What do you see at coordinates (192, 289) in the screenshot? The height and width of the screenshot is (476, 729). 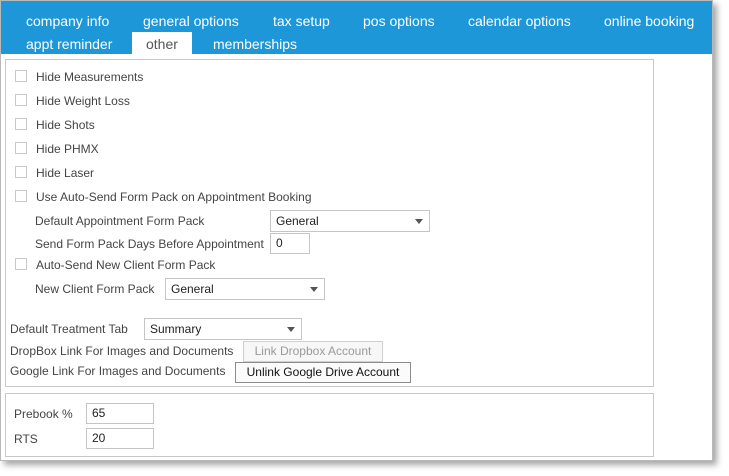 I see `new-client-form-pack-value: General` at bounding box center [192, 289].